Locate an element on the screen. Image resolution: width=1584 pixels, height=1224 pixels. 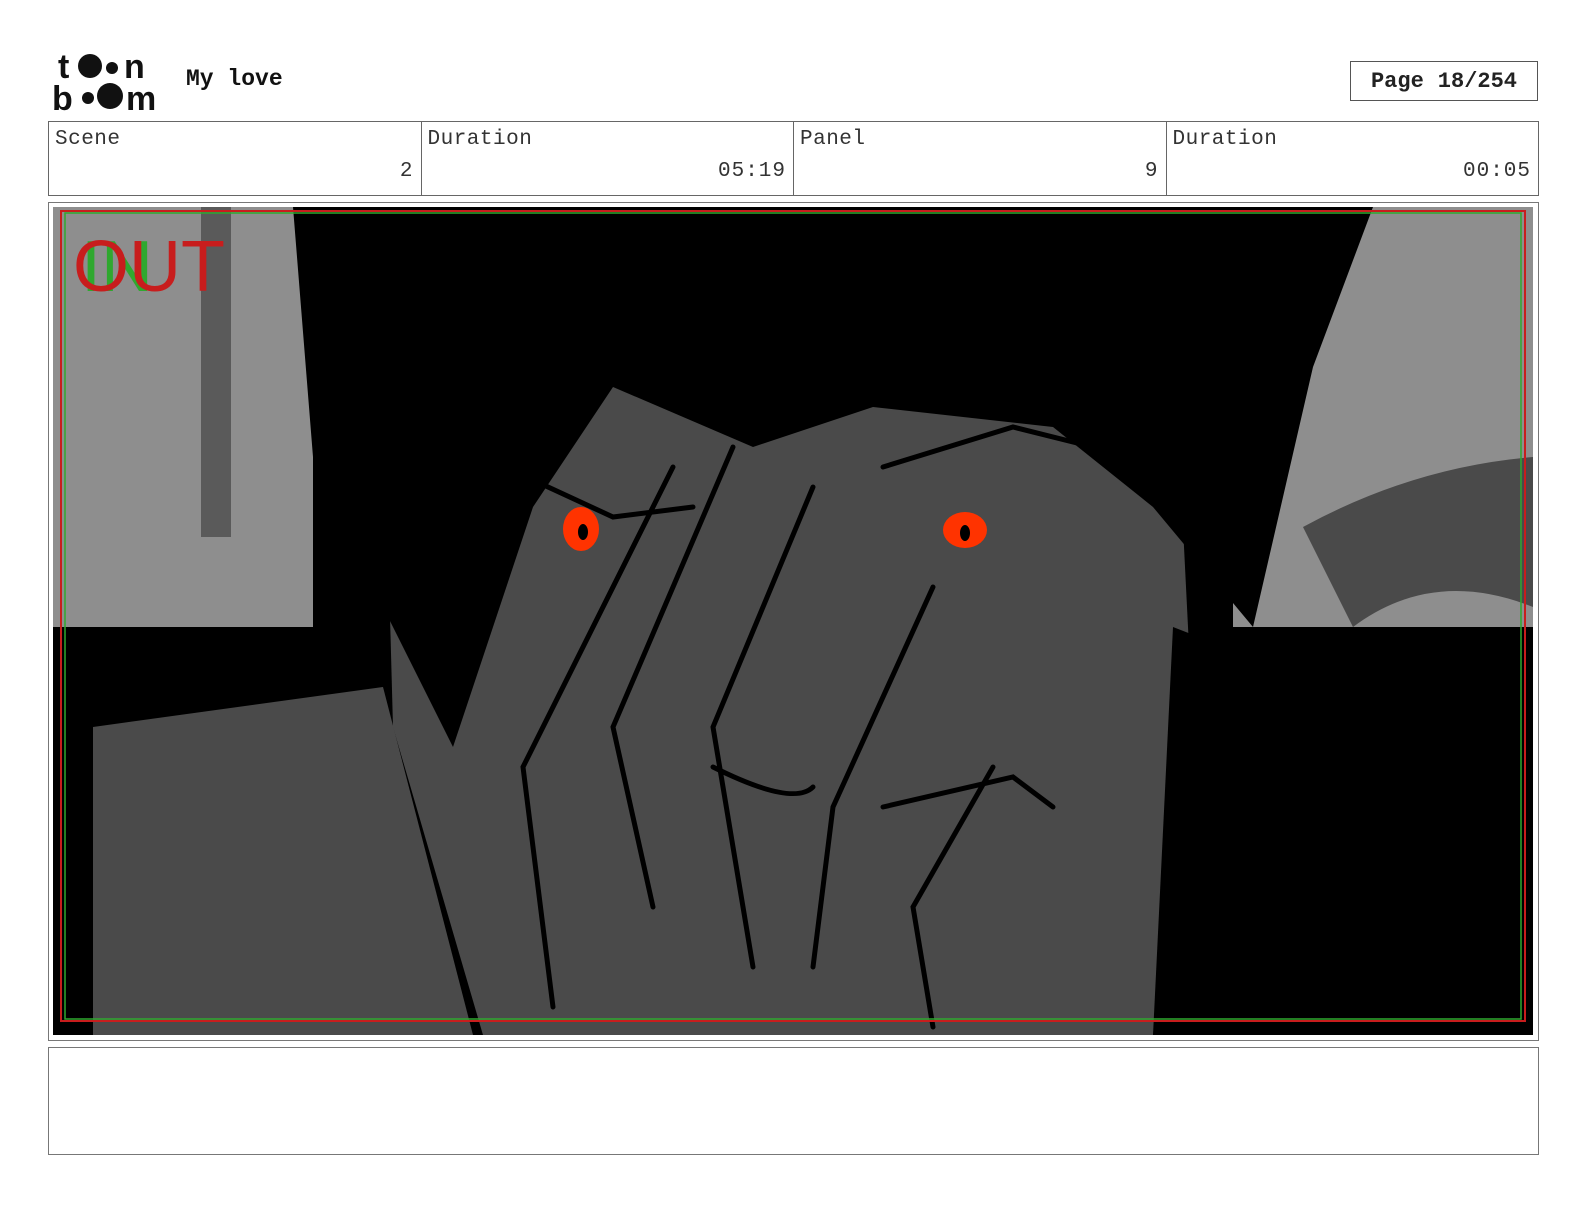
svg-text: b is located at coordinates (62, 97).